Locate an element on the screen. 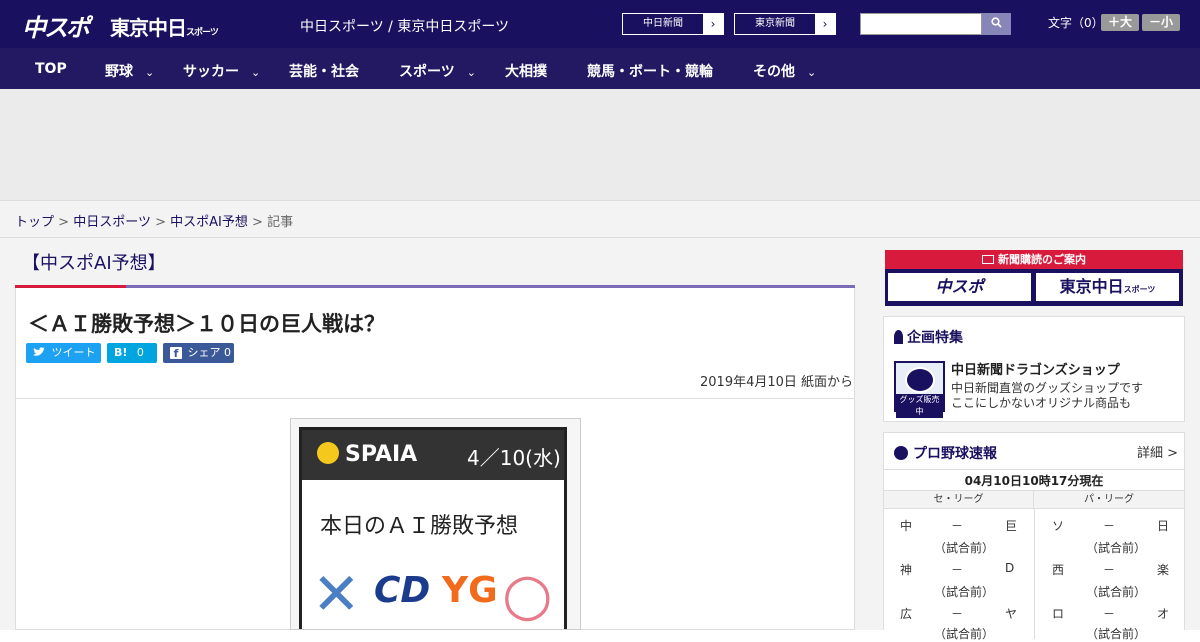  dragons-shop-image: グッズ販売中 is located at coordinates (919, 389).